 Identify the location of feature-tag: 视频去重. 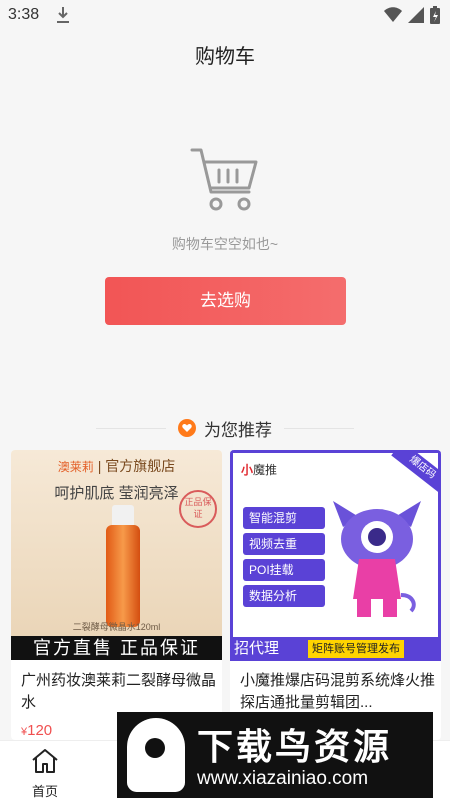
(284, 544).